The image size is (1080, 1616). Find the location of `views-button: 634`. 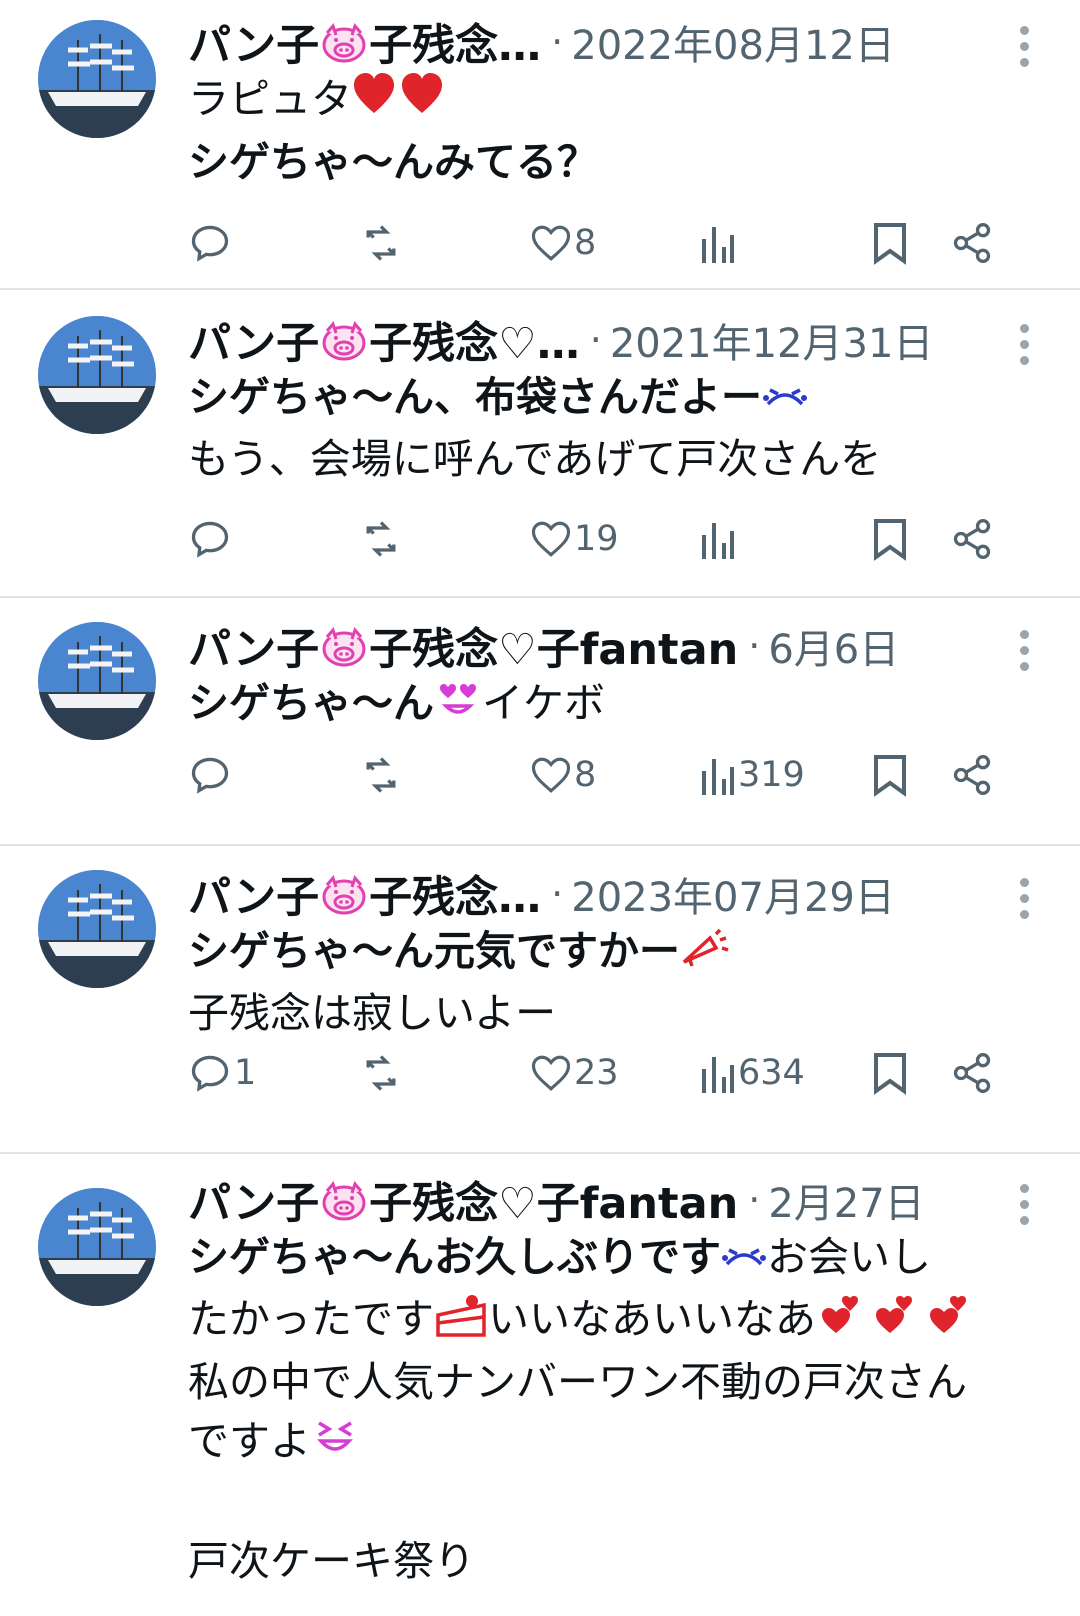

views-button: 634 is located at coordinates (752, 1073).